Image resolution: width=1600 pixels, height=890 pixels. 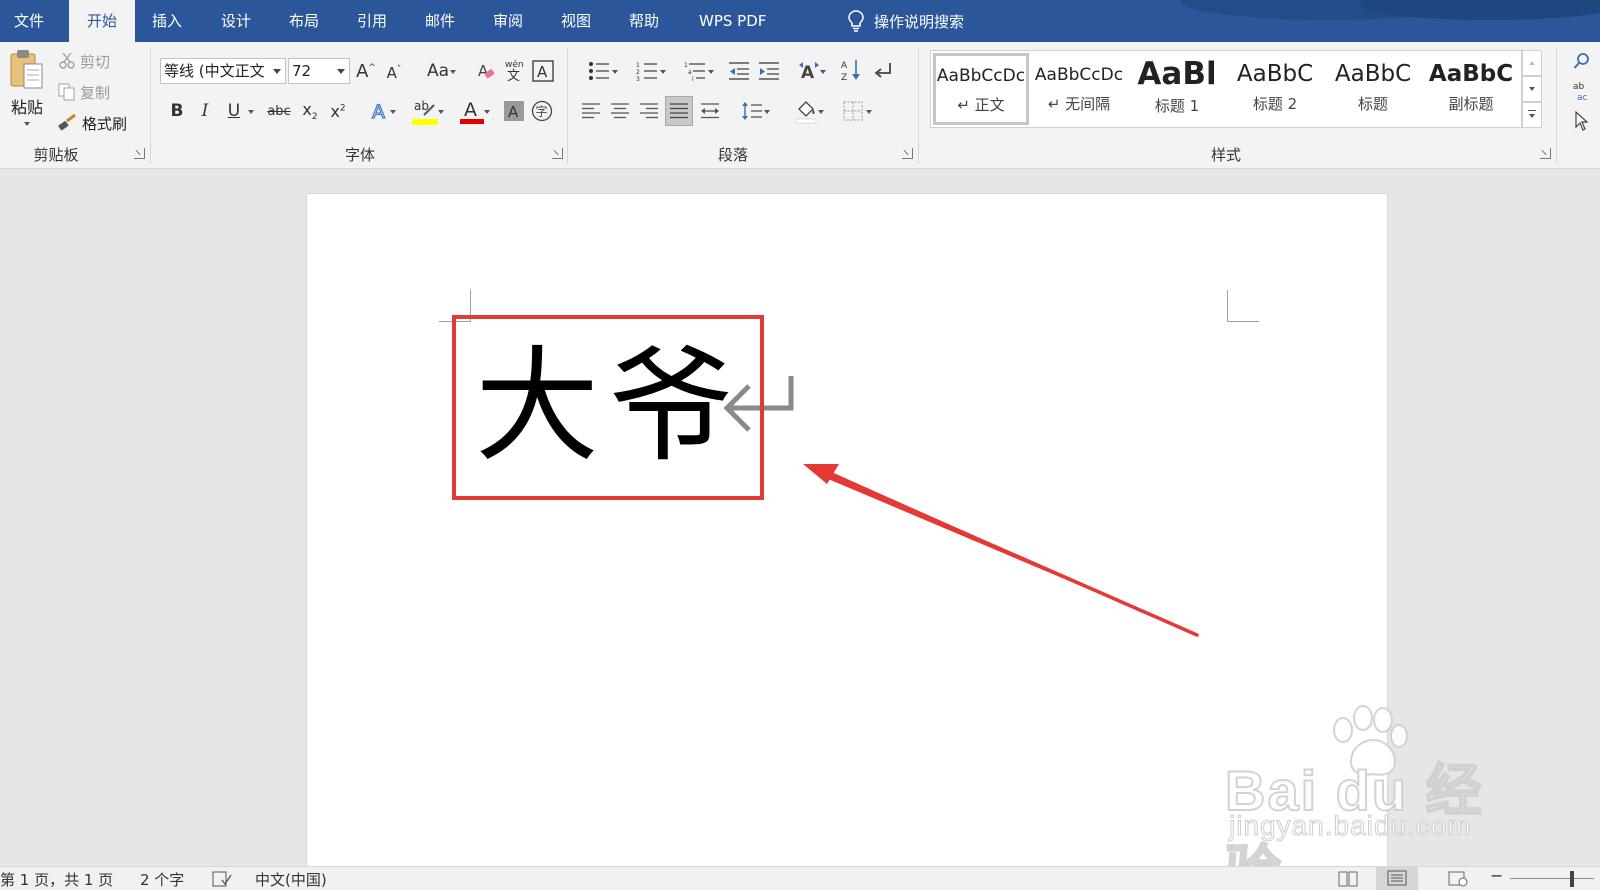 What do you see at coordinates (710, 111) in the screenshot?
I see `distributed-button` at bounding box center [710, 111].